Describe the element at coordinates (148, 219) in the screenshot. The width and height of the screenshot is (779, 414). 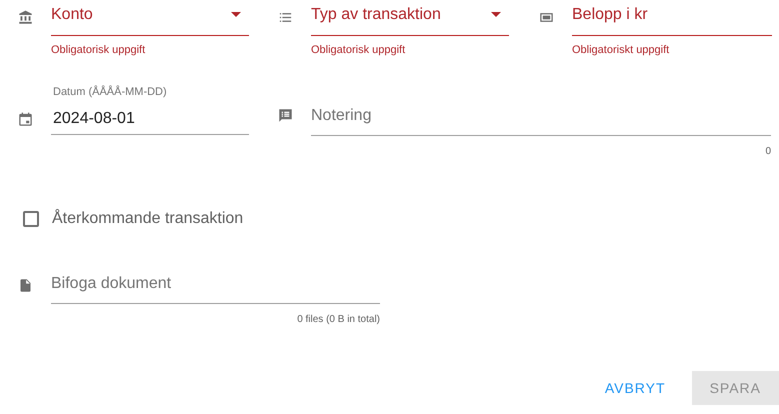
I see `checkbox-label: Återkommande transaktion` at that location.